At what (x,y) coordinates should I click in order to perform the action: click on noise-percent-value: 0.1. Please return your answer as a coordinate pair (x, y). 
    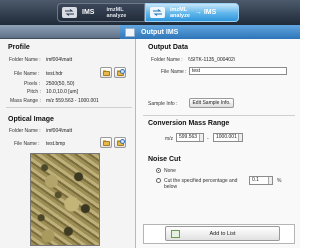
    Looking at the image, I should click on (255, 180).